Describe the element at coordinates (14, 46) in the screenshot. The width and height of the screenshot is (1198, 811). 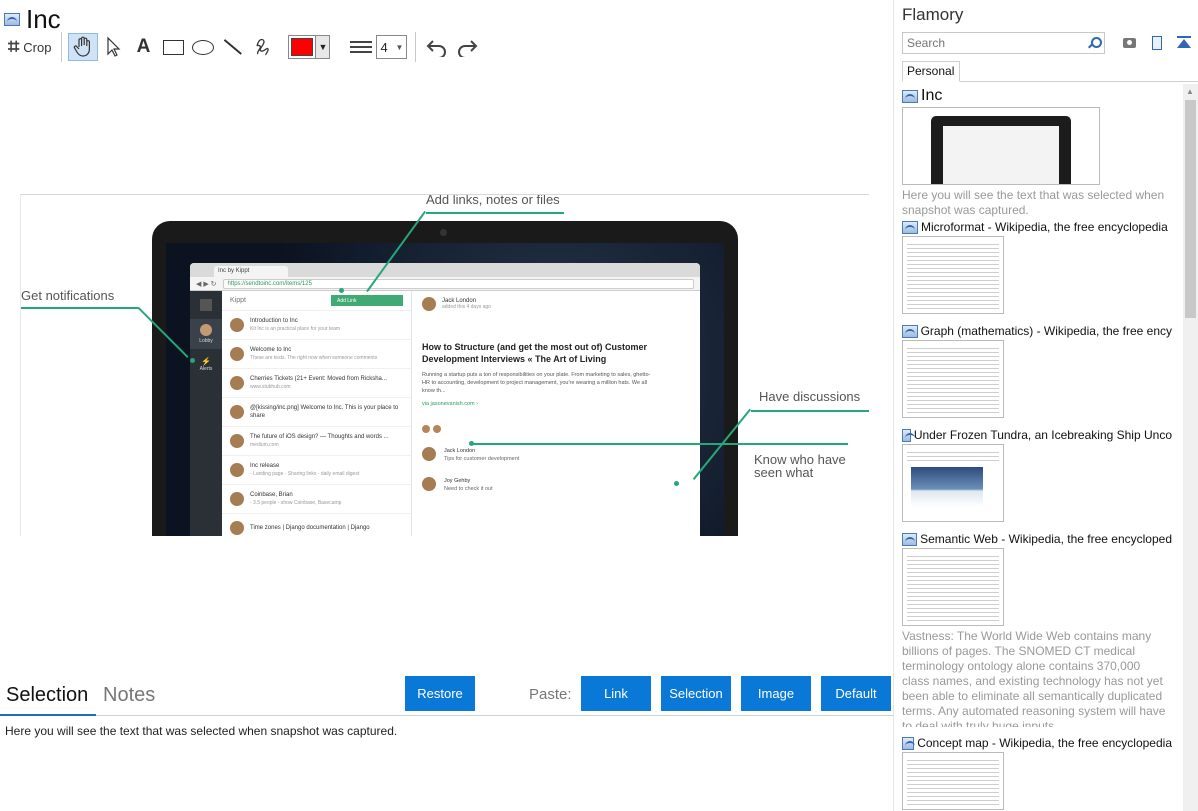
I see `crop-icon: ⌗` at that location.